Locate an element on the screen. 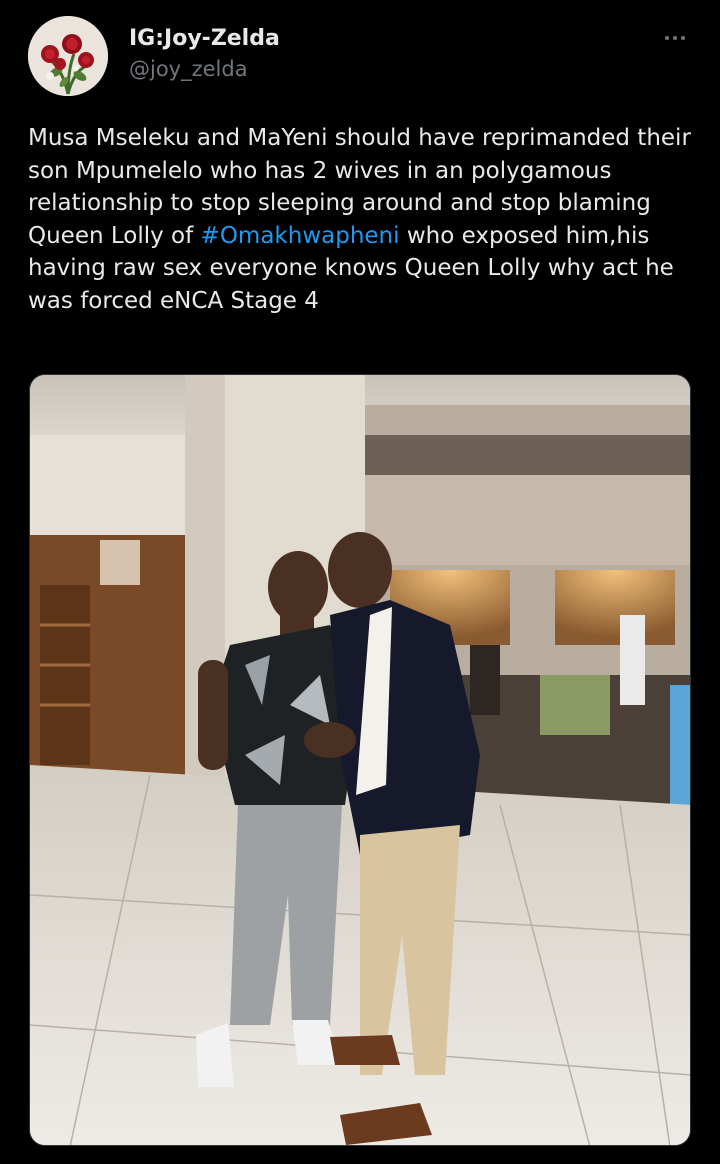 This screenshot has width=720, height=1164. rose-bouquet-icon is located at coordinates (68, 56).